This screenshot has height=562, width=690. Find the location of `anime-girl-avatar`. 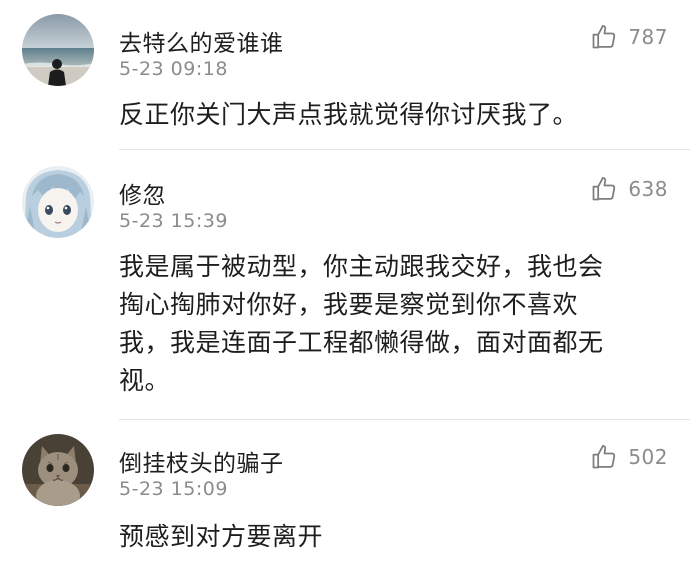

anime-girl-avatar is located at coordinates (58, 202).